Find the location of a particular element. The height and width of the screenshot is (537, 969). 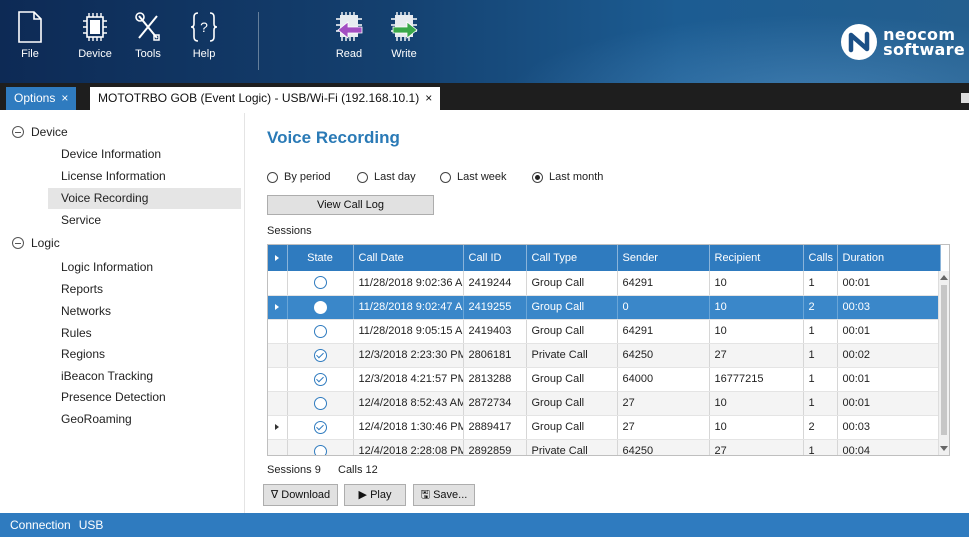

radio-last-week: Last week is located at coordinates (473, 177).